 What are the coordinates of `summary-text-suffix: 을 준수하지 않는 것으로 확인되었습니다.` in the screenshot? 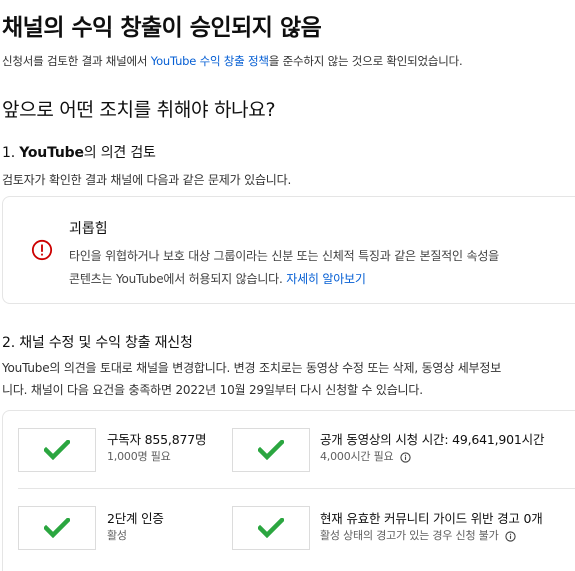 It's located at (365, 61).